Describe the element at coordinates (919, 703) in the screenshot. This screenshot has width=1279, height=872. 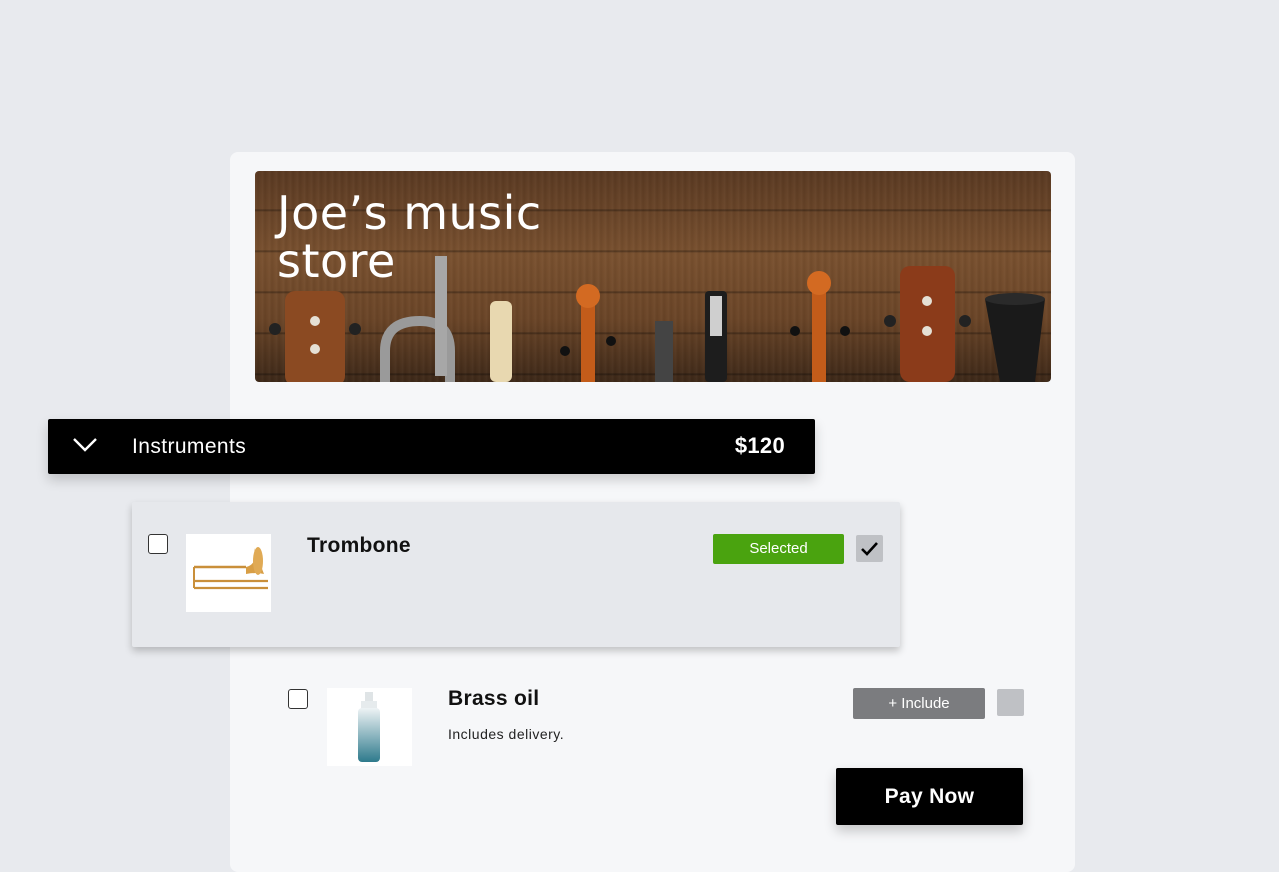
I see `include-button: + Include` at that location.